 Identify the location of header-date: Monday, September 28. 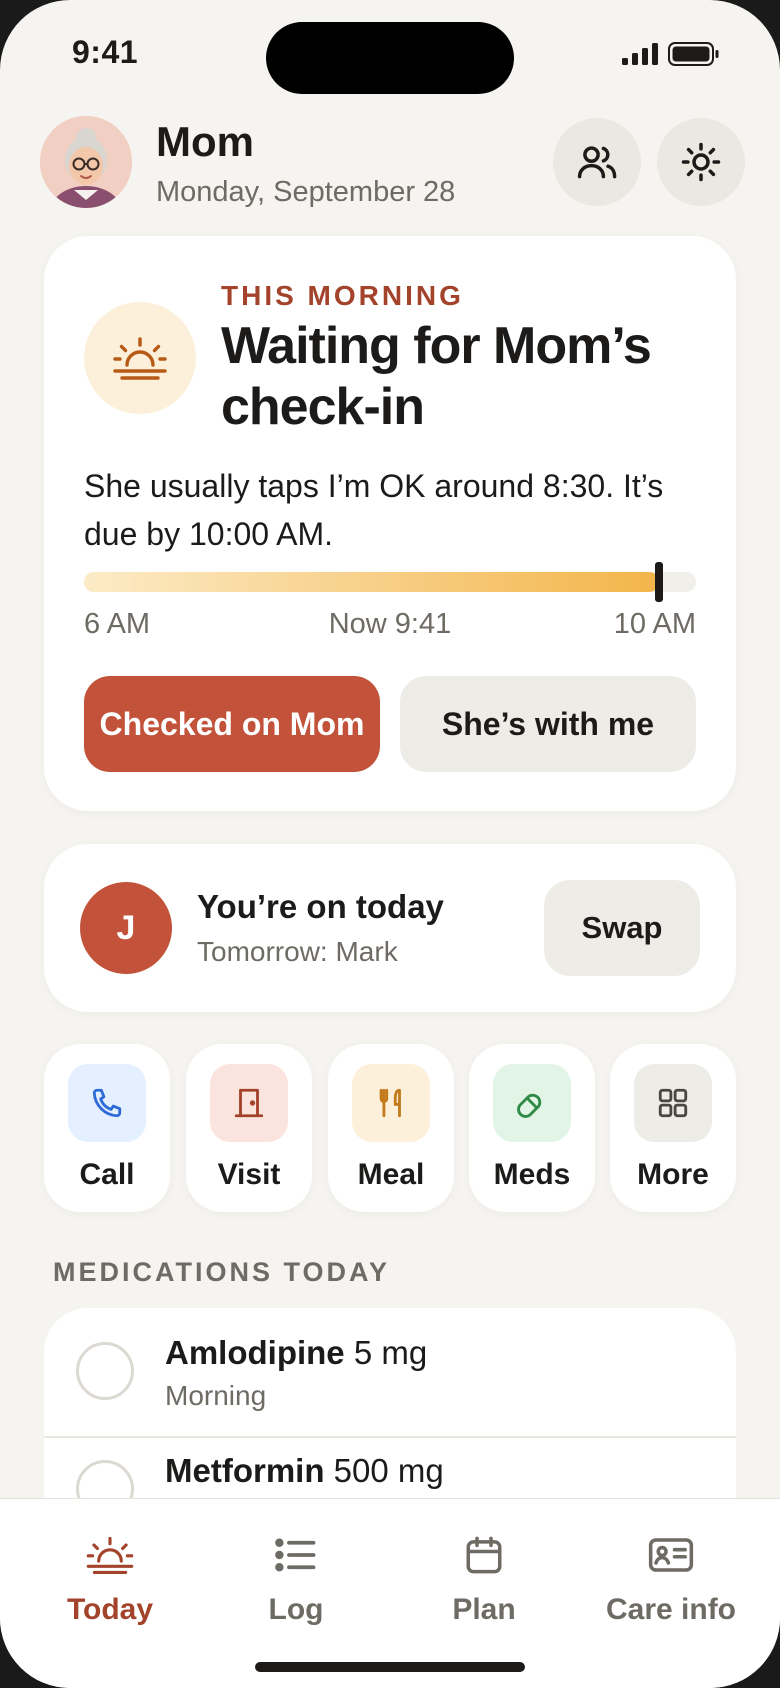
(306, 192).